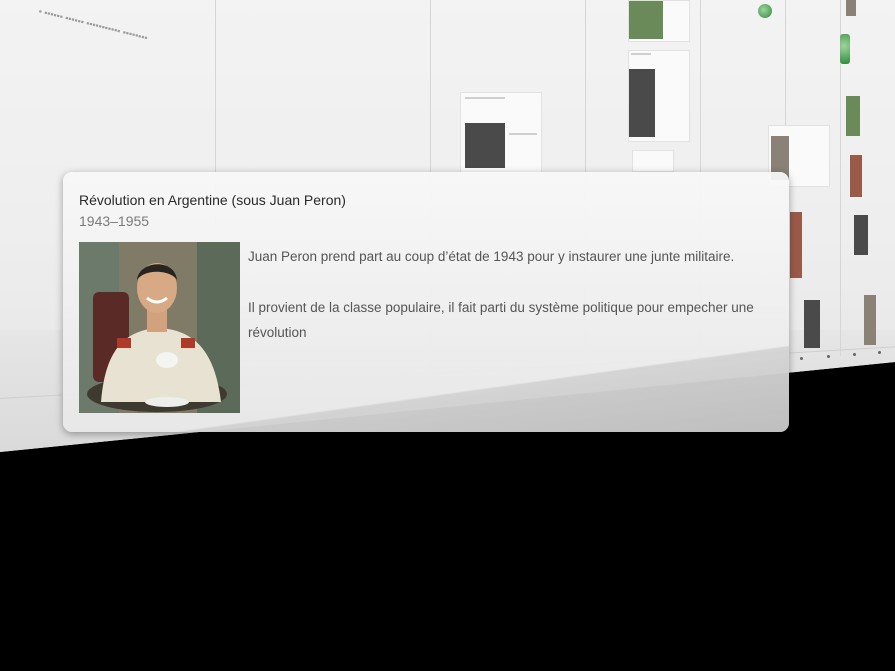 Image resolution: width=895 pixels, height=671 pixels. What do you see at coordinates (93, 24) in the screenshot?
I see `blurred-heading: ▪ ▪▪▪▪▪▪ ▪▪▪▪▪▪ ▪▪▪▪▪▪▪▪▪▪▪ ▪▪▪▪▪▪▪▪` at bounding box center [93, 24].